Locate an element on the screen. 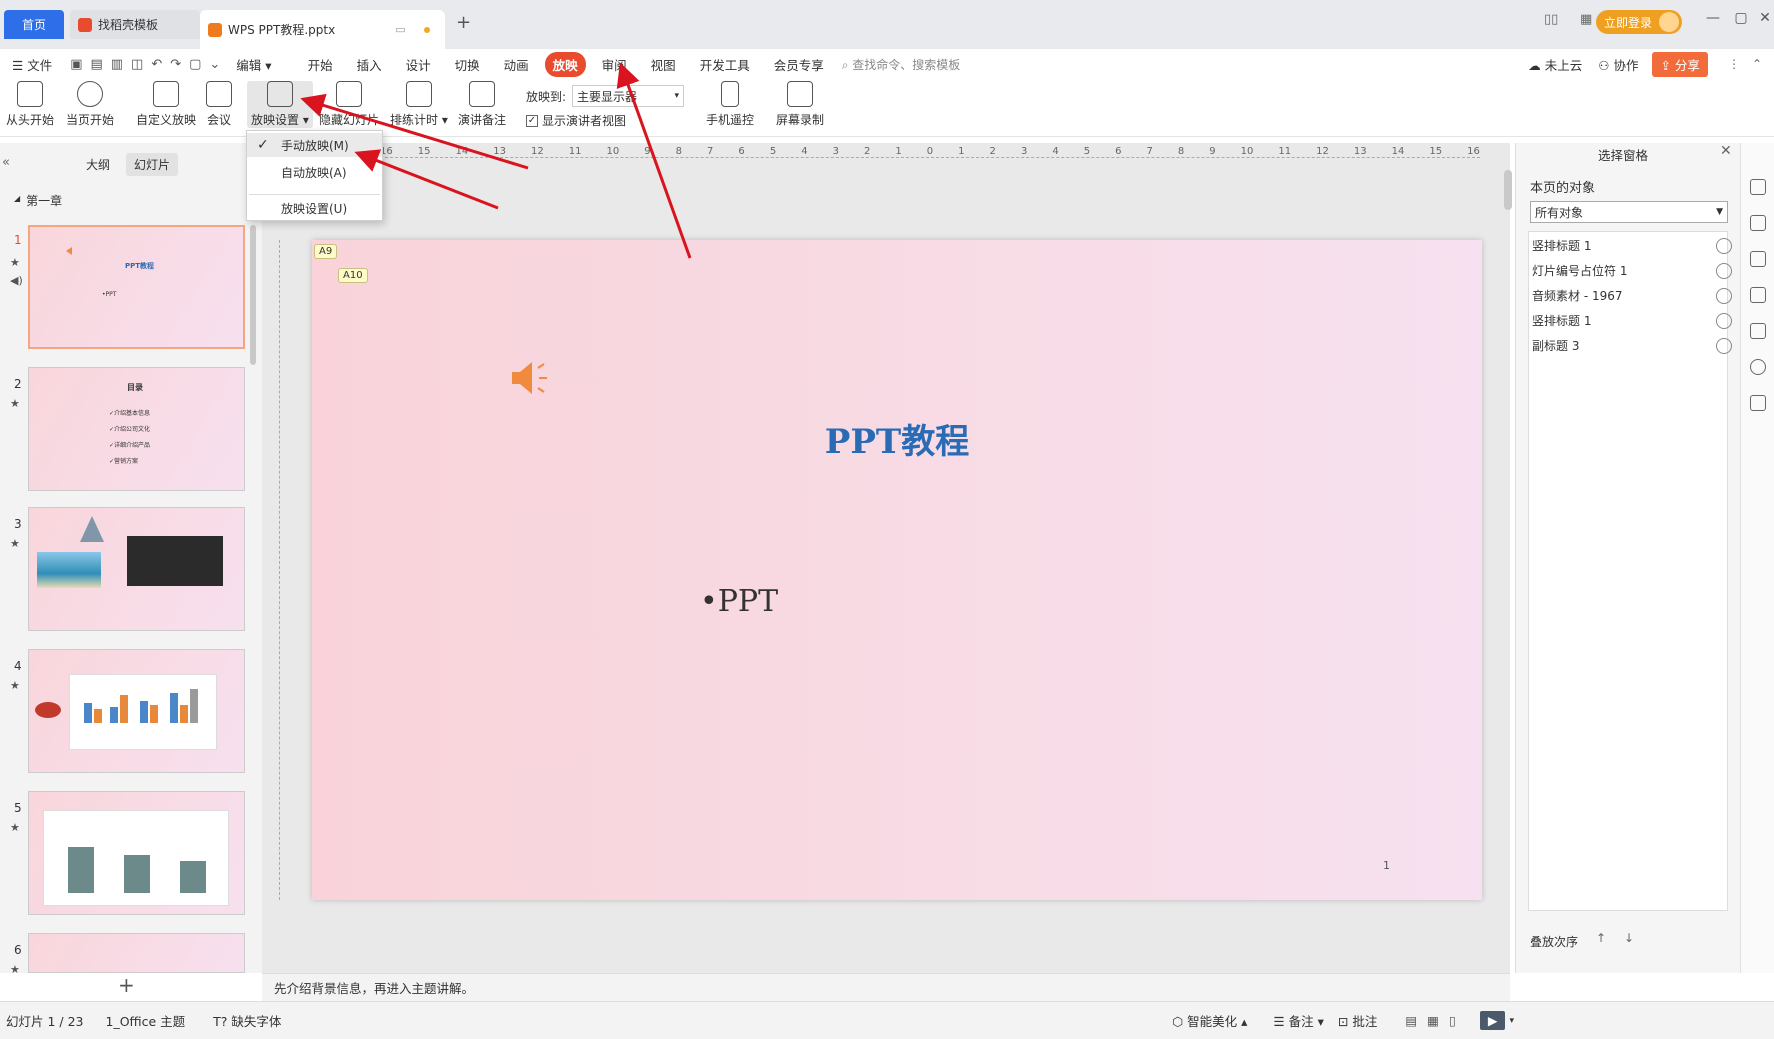 The height and width of the screenshot is (1039, 1774). phone-remote-button: 手机遥控 is located at coordinates (730, 104).